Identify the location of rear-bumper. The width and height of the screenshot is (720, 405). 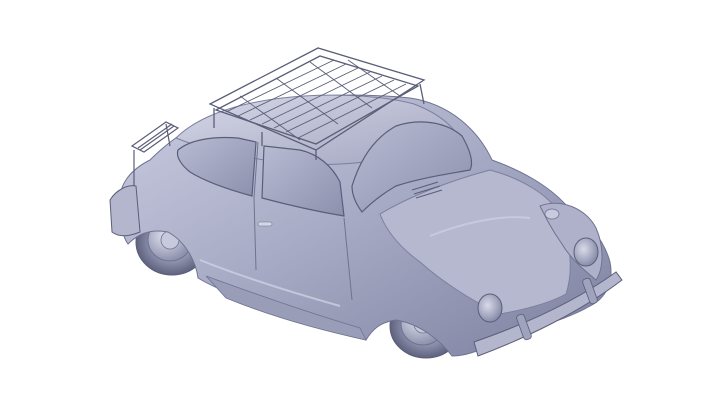
(125, 211).